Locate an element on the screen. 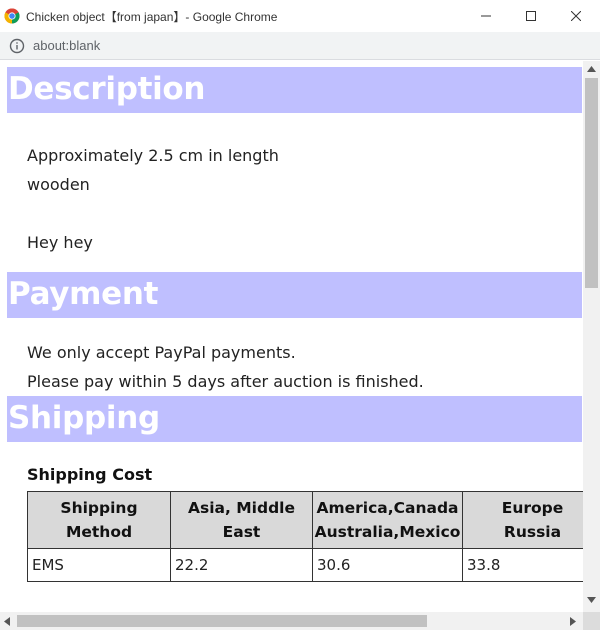  scrollbar-corner is located at coordinates (591, 621).